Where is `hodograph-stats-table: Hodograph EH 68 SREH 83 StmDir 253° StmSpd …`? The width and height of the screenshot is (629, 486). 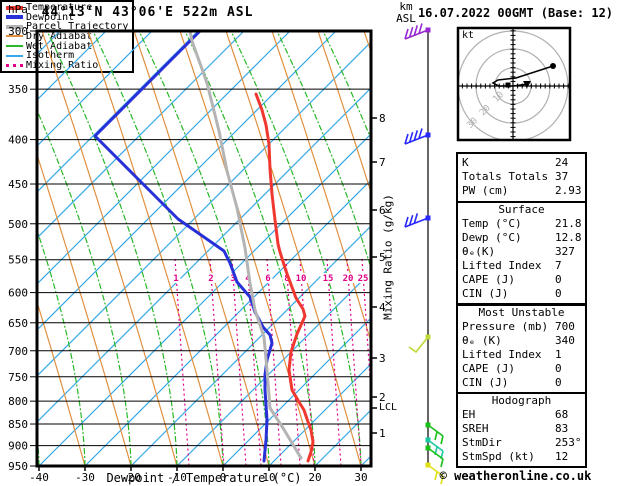 hodograph-stats-table: Hodograph EH 68 SREH 83 StmDir 253° StmSpd … is located at coordinates (521, 430).